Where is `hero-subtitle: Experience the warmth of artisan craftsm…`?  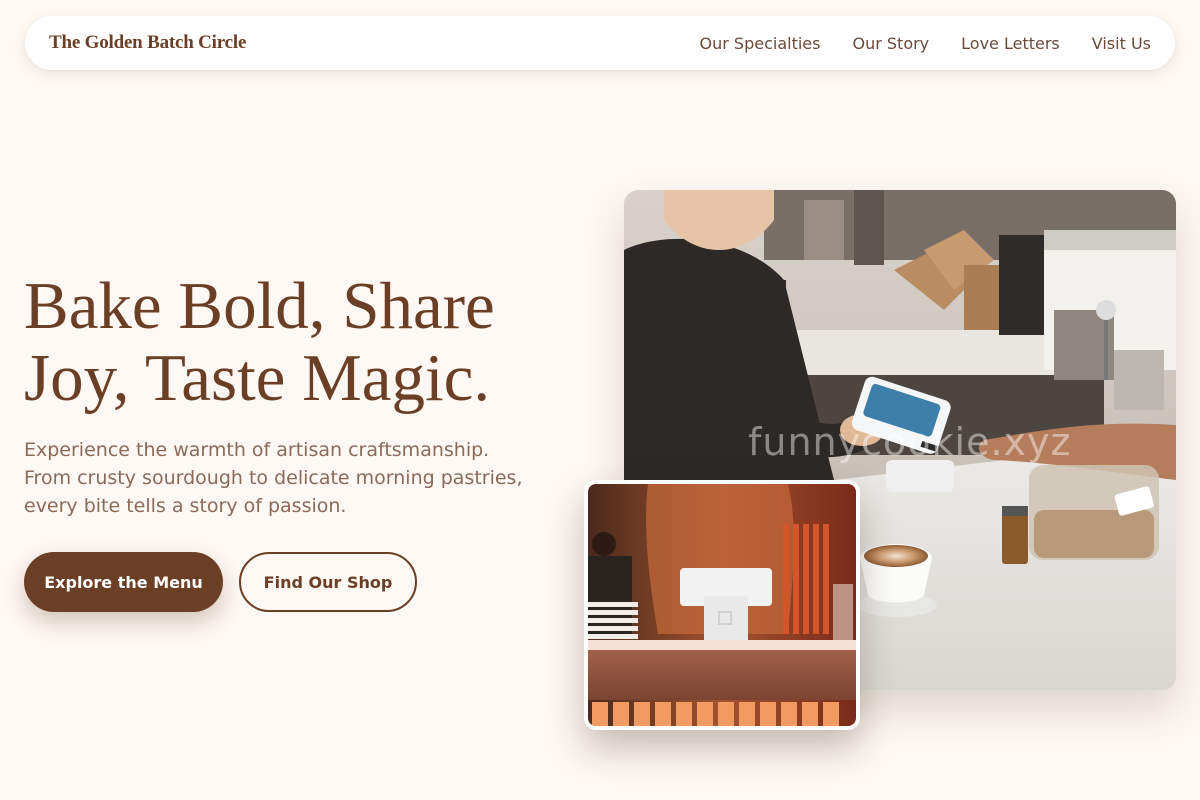
hero-subtitle: Experience the warmth of artisan craftsm… is located at coordinates (284, 478).